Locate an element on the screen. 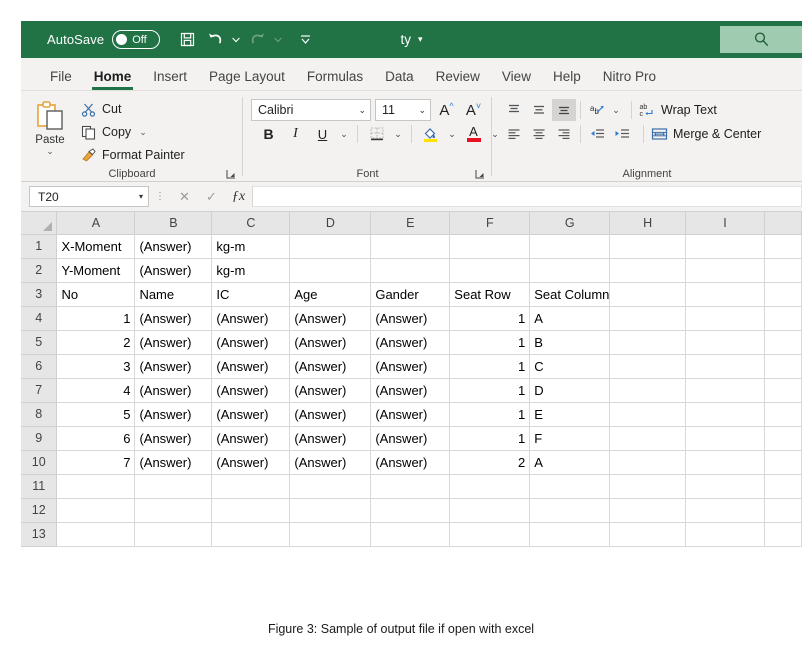 This screenshot has height=662, width=802. column-header-d: D is located at coordinates (330, 223).